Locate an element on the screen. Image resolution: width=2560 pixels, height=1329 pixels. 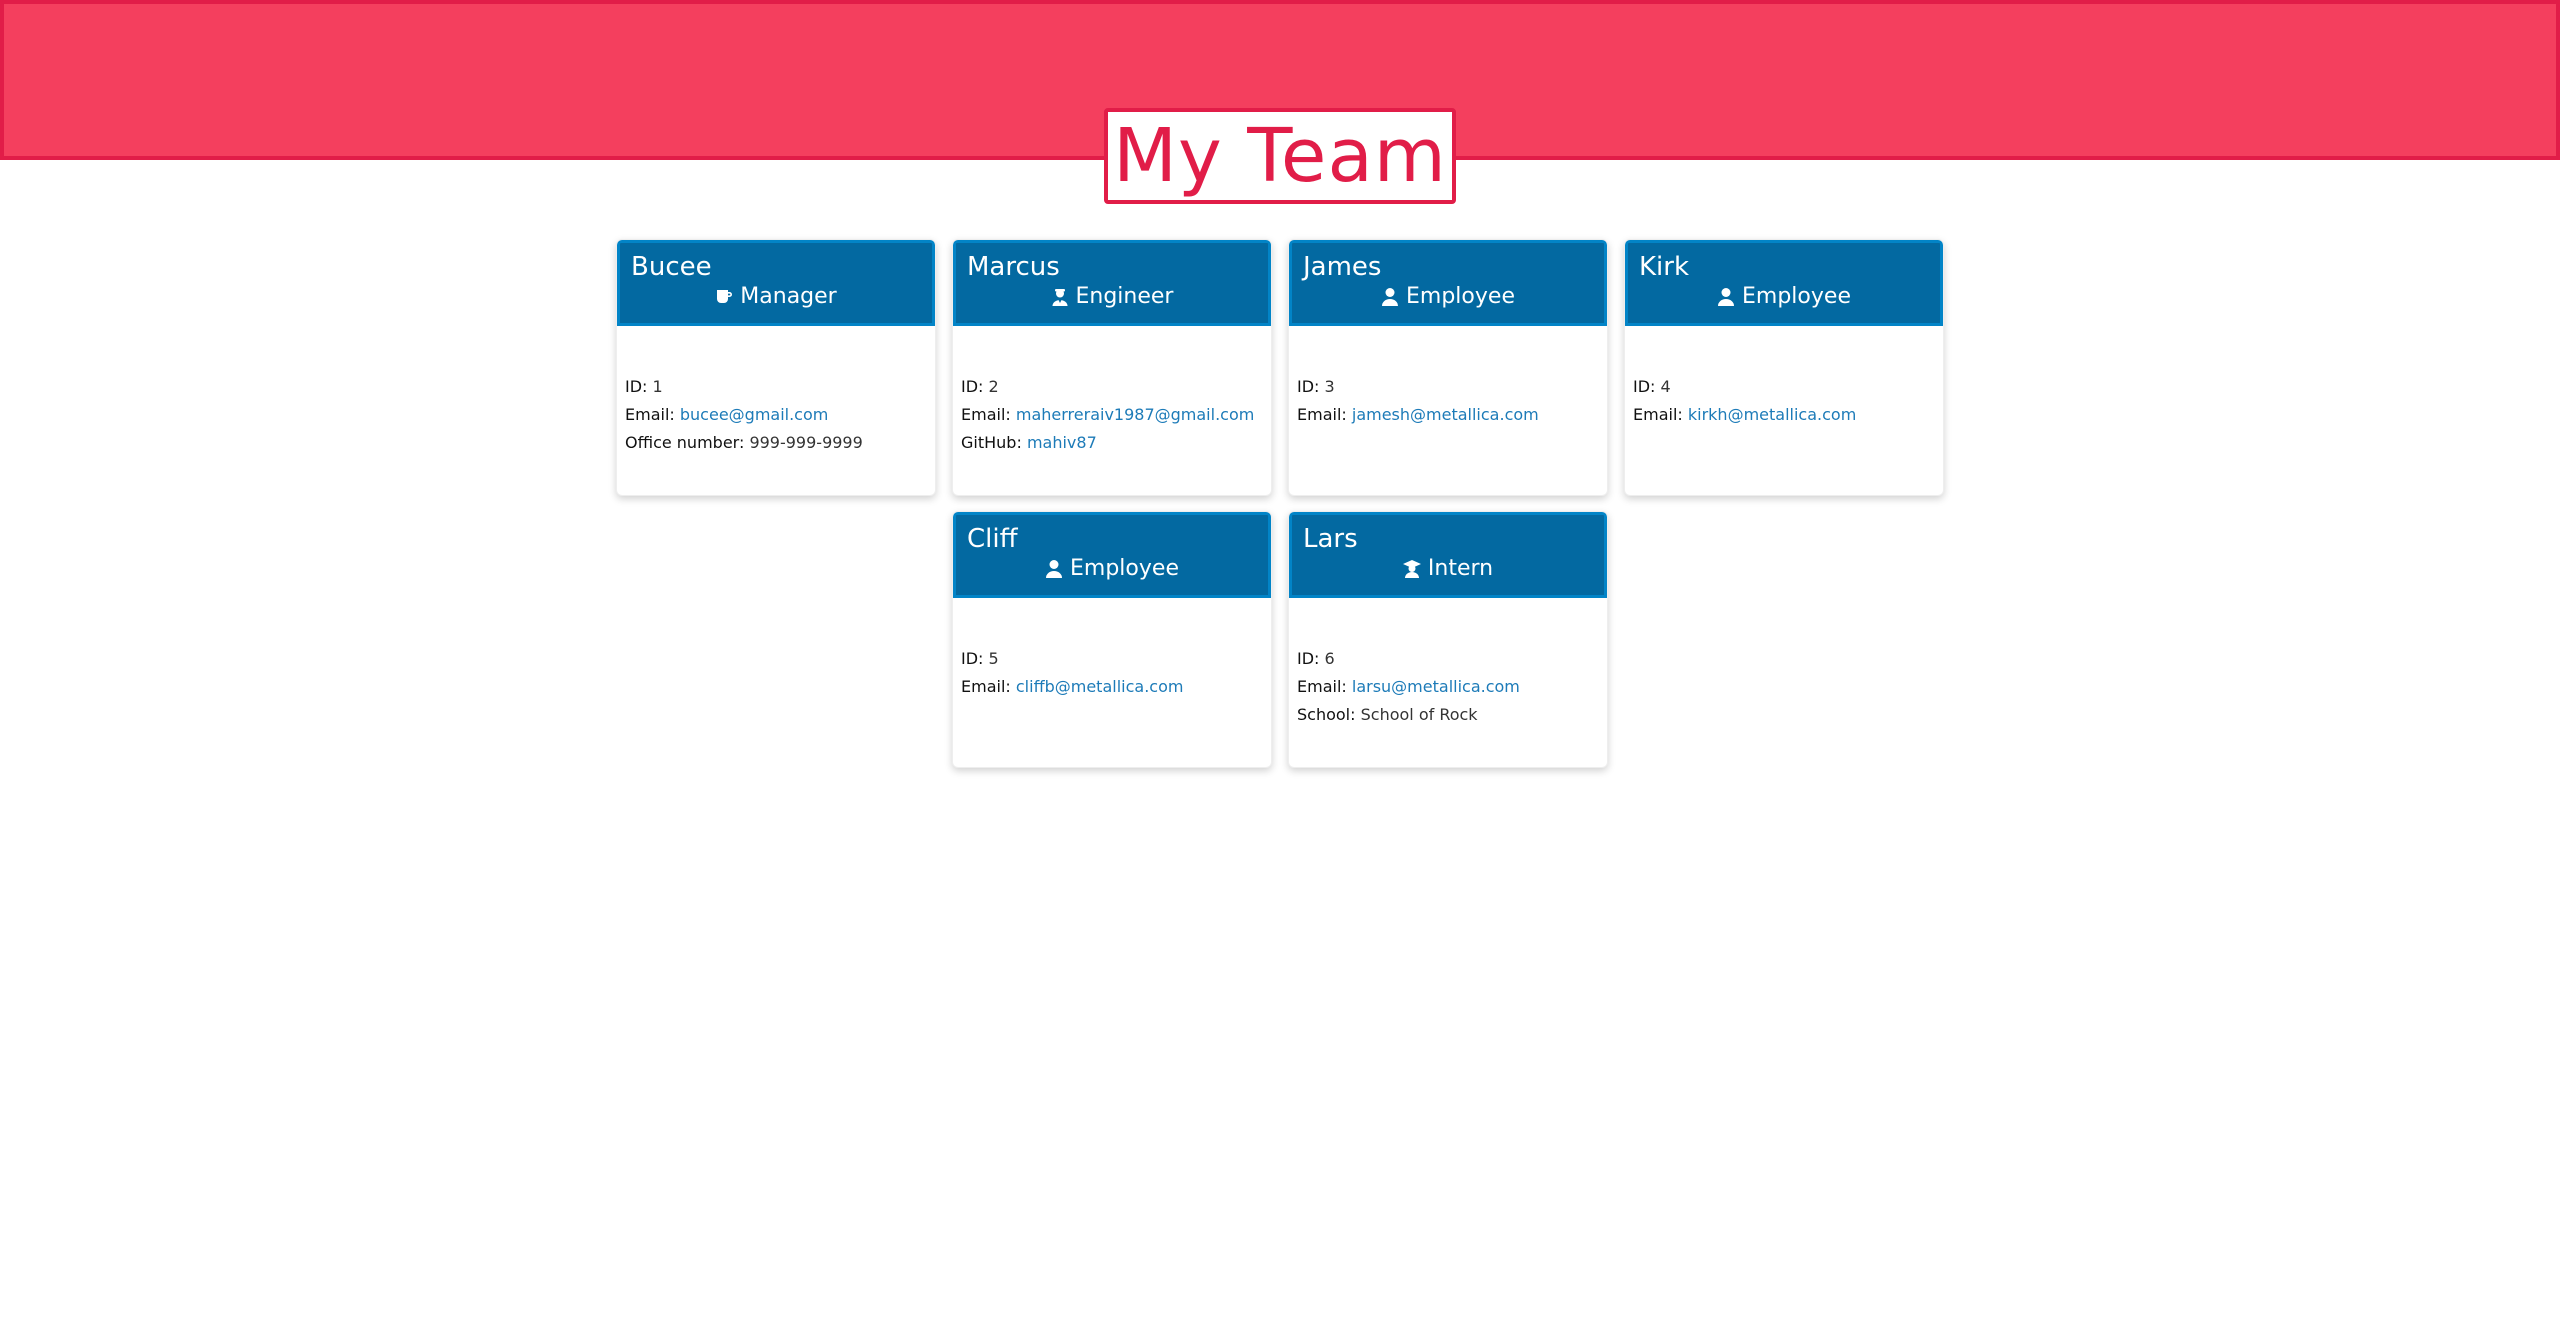
id-value: 6 is located at coordinates (1329, 658).